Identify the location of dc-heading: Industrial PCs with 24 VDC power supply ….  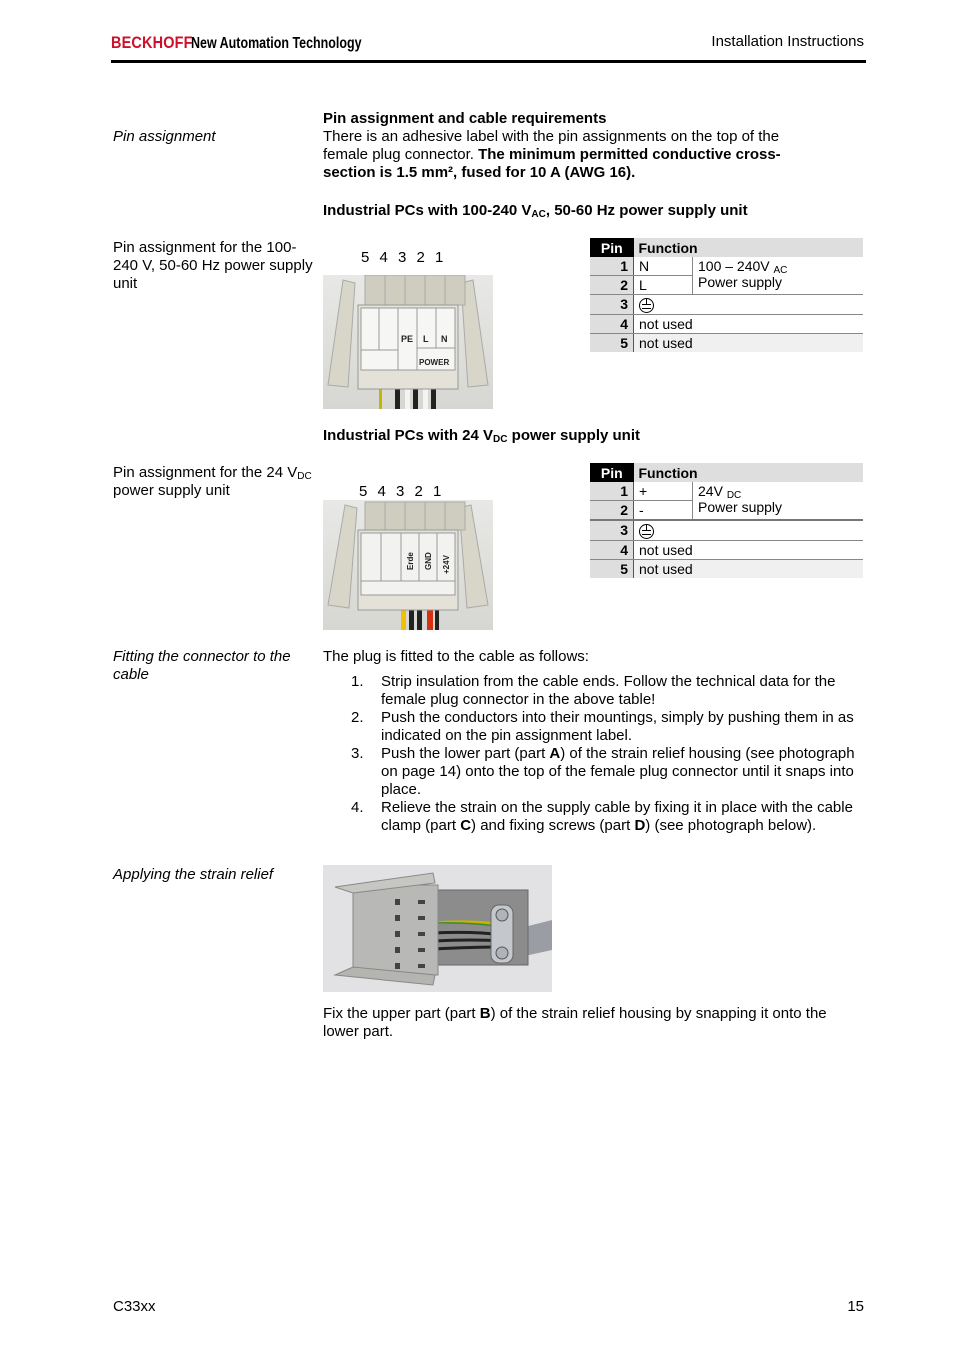
(593, 436).